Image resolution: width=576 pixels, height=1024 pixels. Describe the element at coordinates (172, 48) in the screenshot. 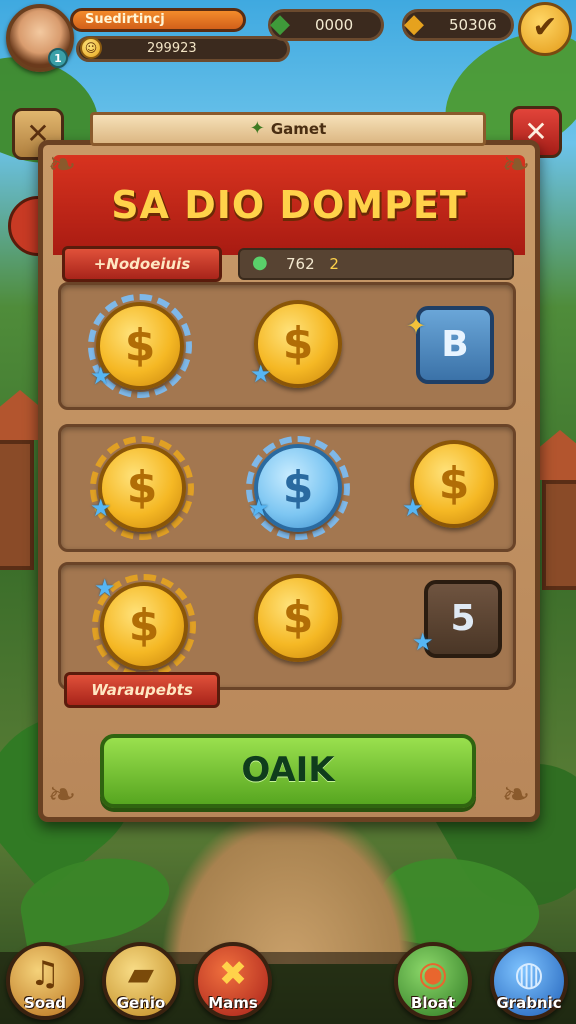

I see `score-value: 299923` at that location.